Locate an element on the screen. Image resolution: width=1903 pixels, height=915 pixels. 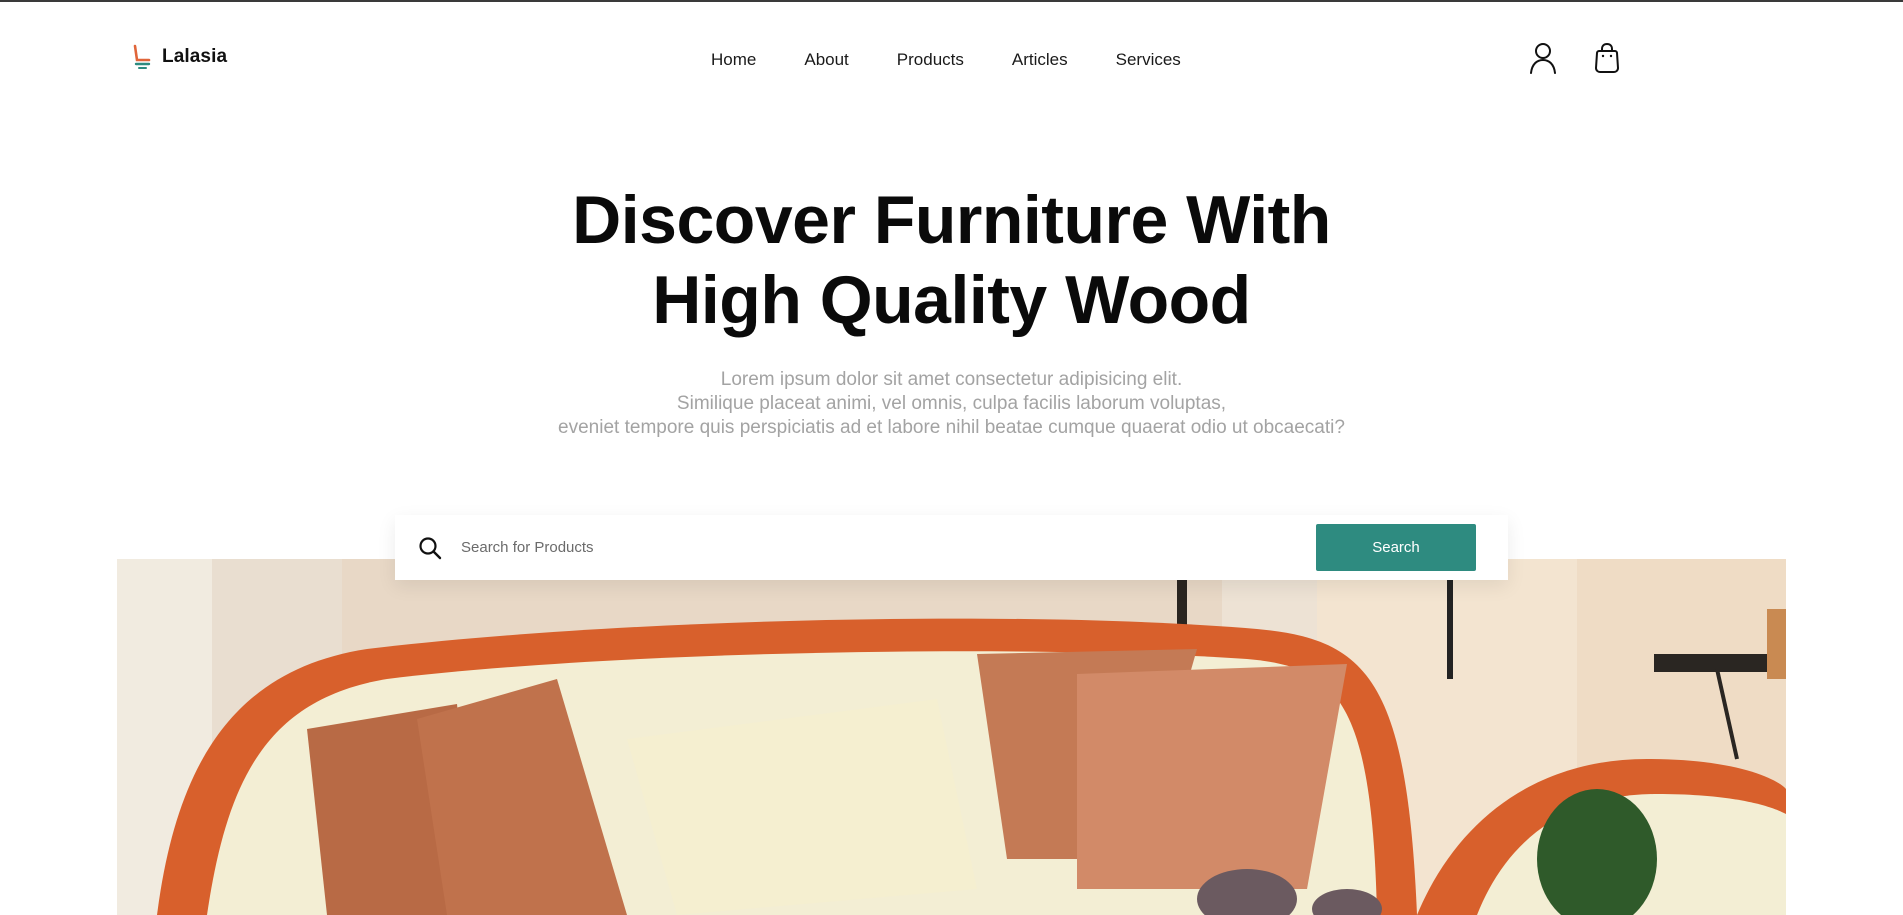
search-button: Search is located at coordinates (1396, 547).